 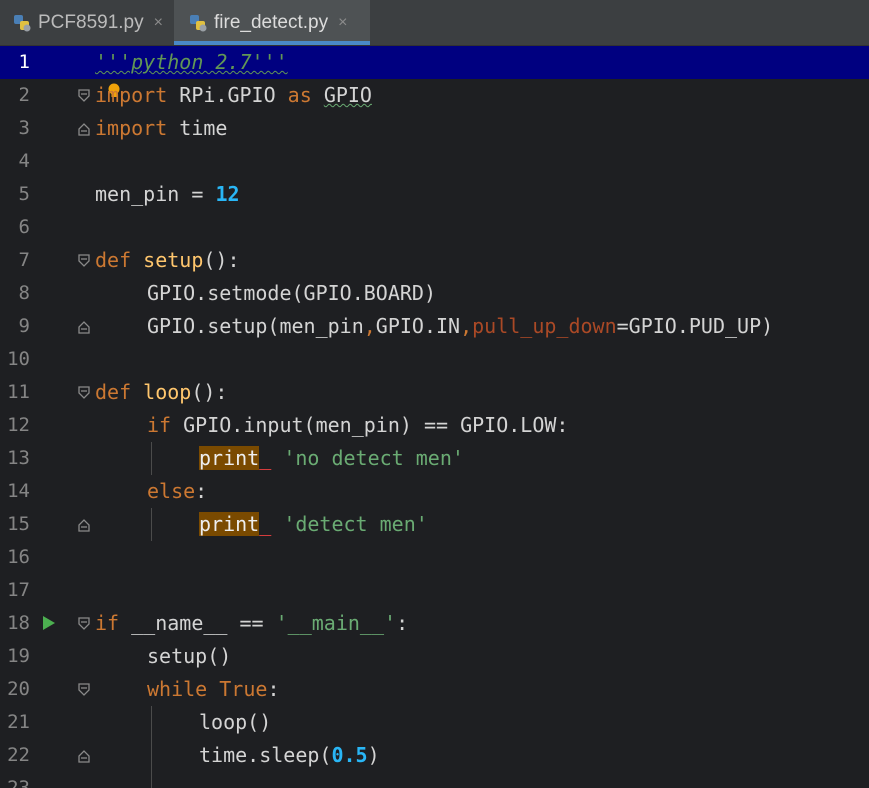 I want to click on number-literal: 0.5, so click(x=349, y=755).